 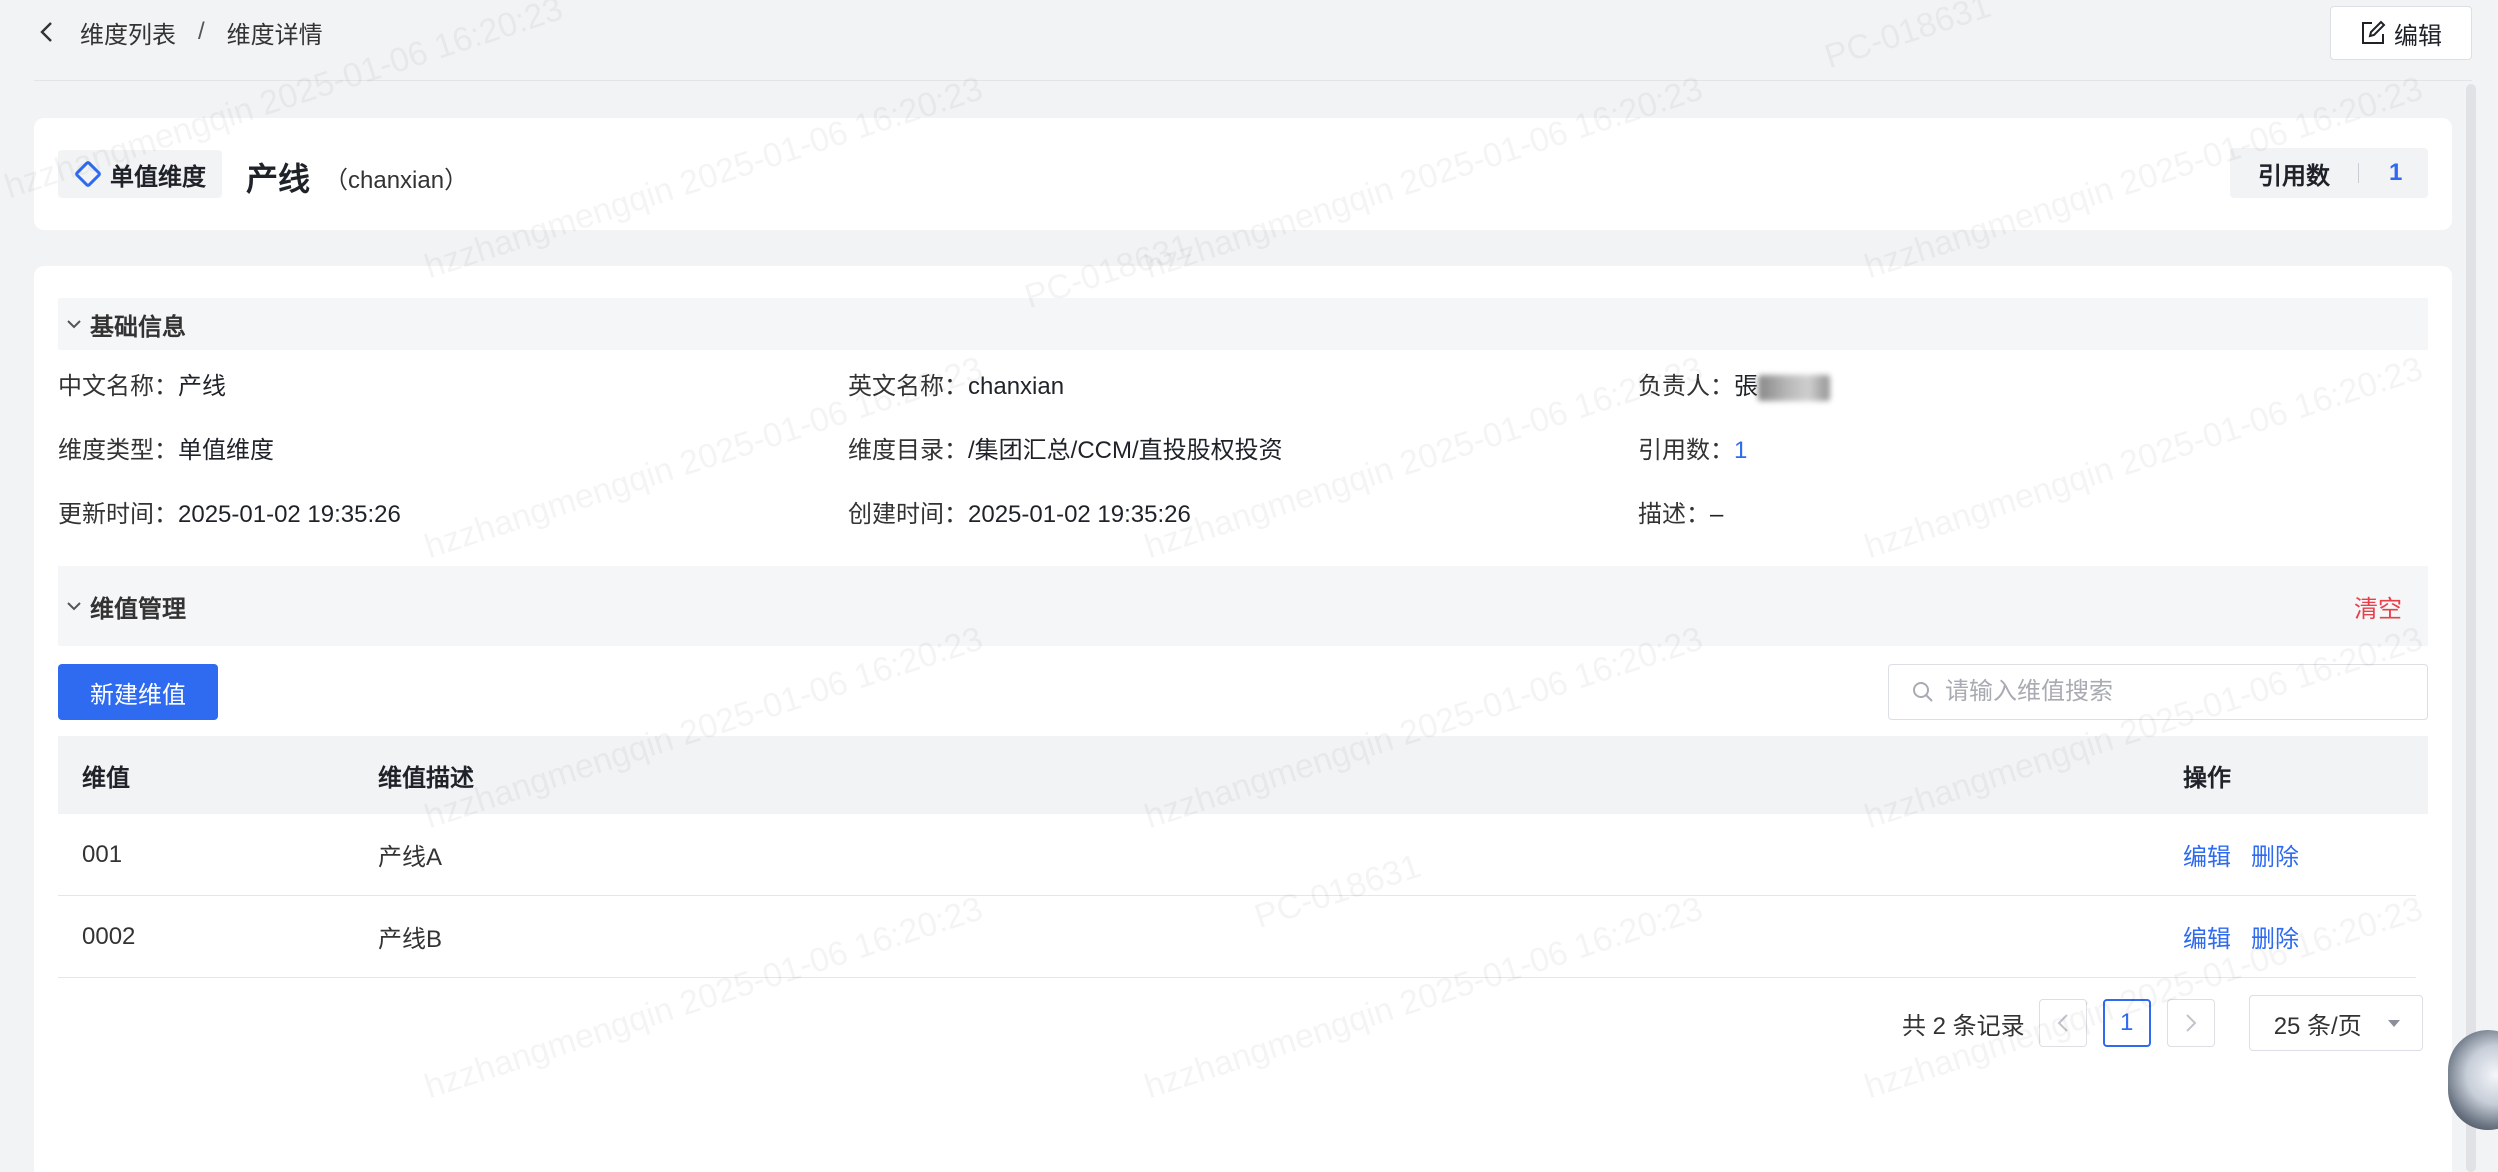 I want to click on ref-count-value: 1, so click(x=2395, y=173).